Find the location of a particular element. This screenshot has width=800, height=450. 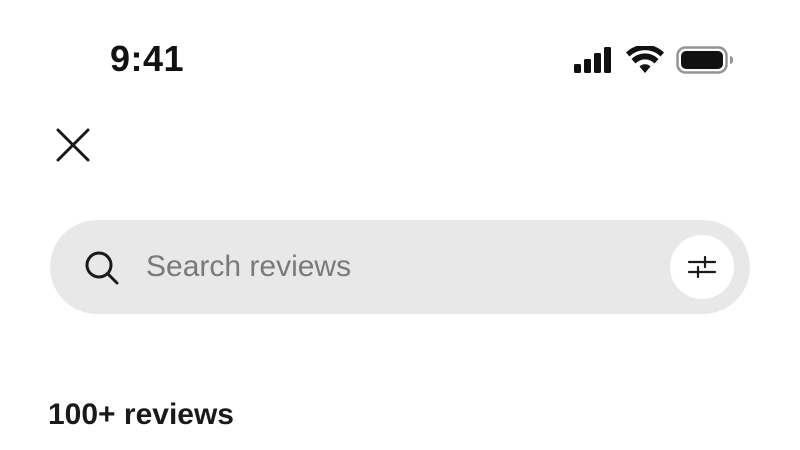

close-button is located at coordinates (73, 145).